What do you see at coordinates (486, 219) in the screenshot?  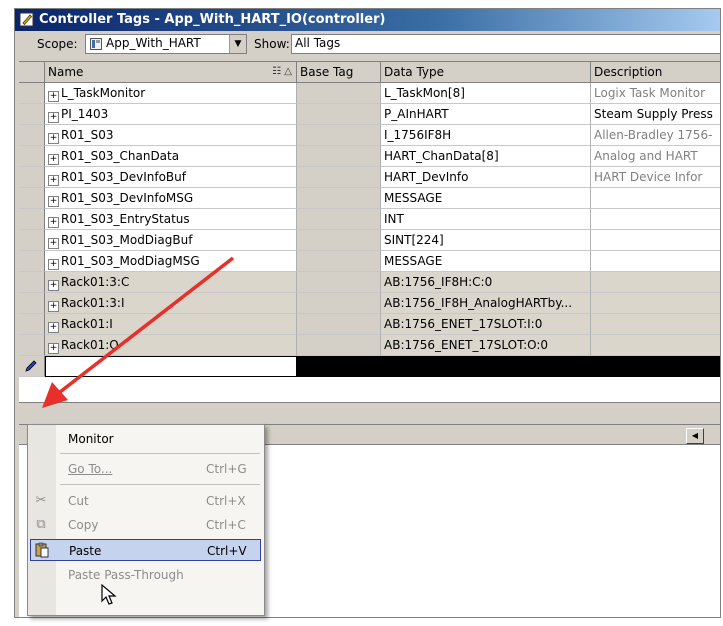 I see `data-type-cell: INT` at bounding box center [486, 219].